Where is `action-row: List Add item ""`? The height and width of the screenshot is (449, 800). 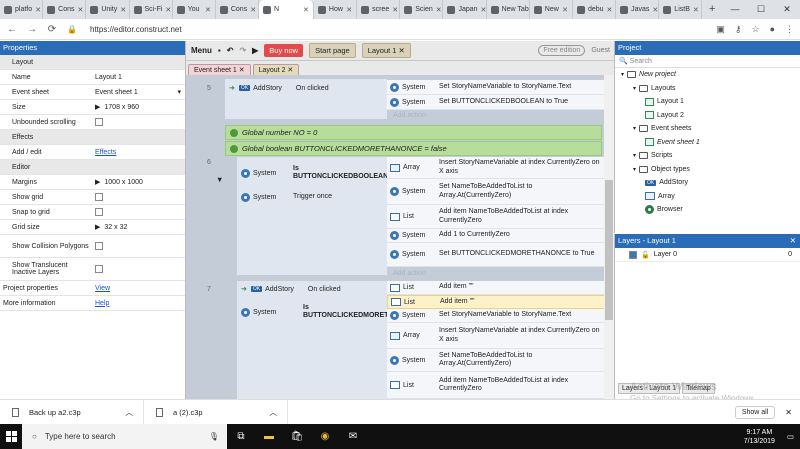
action-row: List Add item "" is located at coordinates (496, 288).